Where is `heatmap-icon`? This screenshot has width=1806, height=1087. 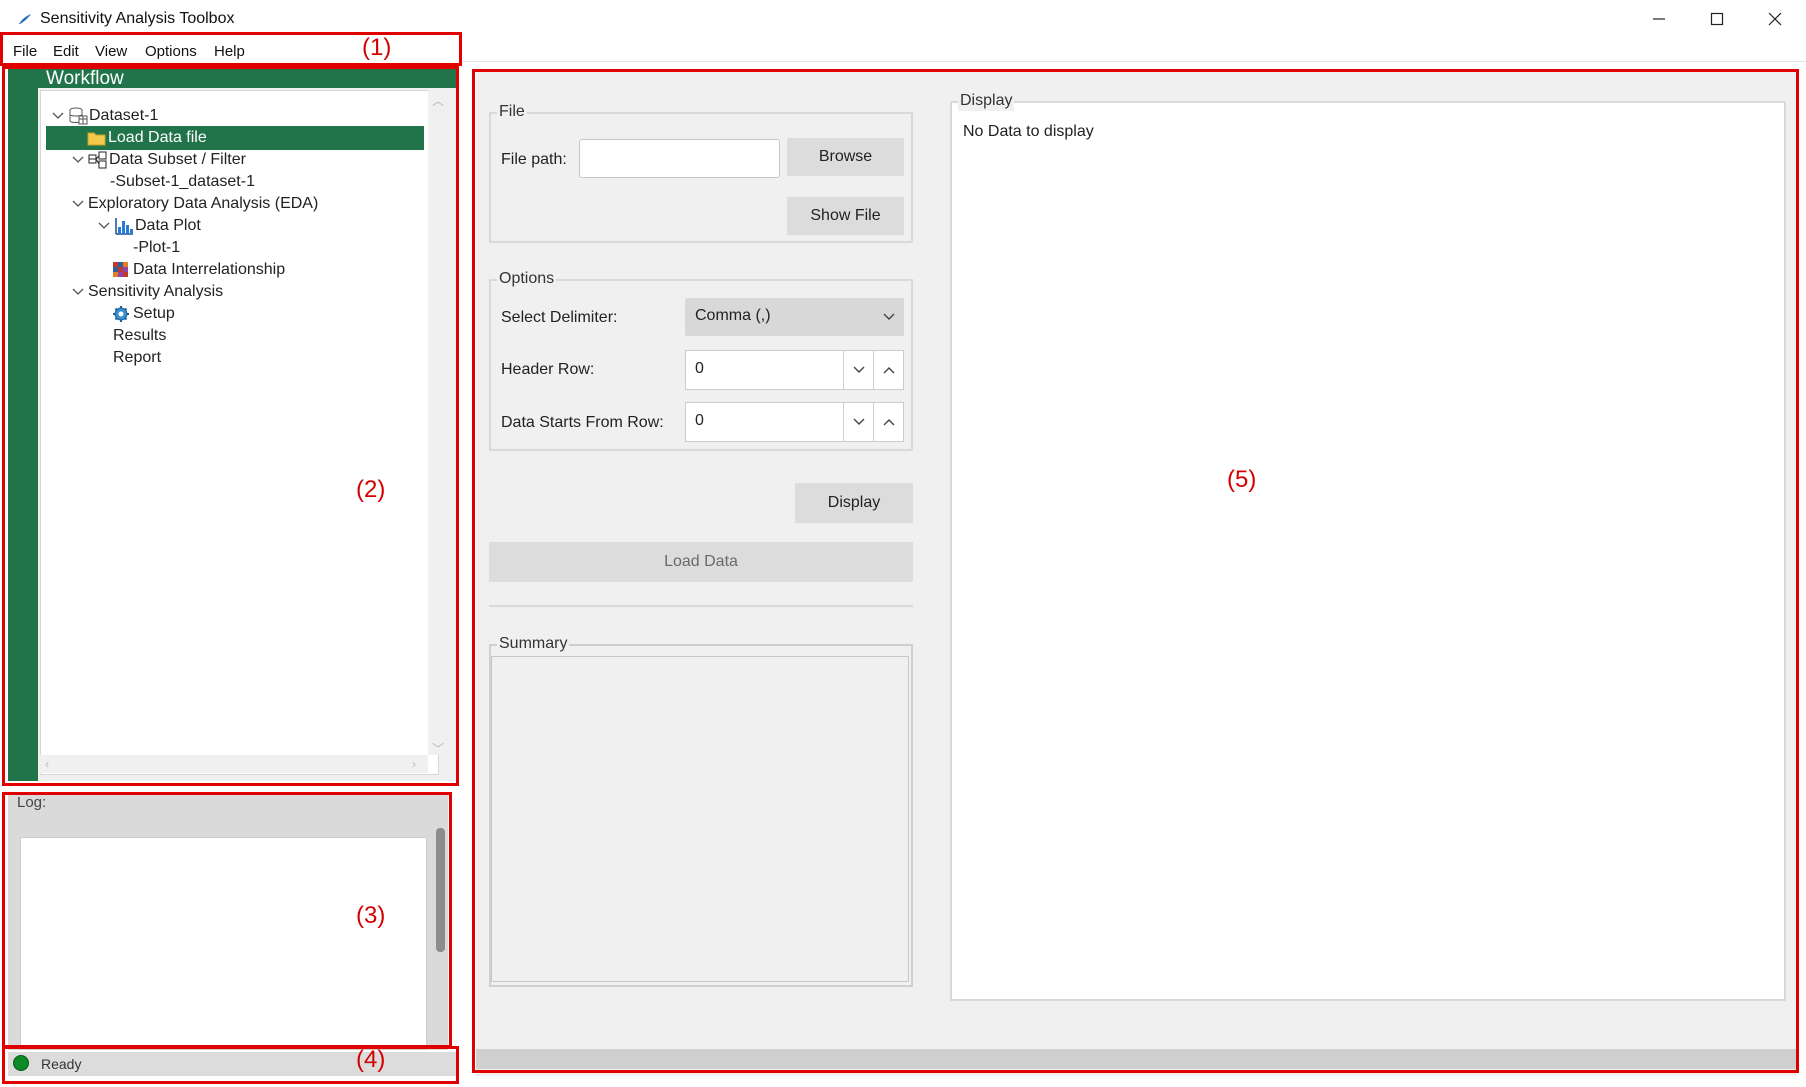
heatmap-icon is located at coordinates (120, 269).